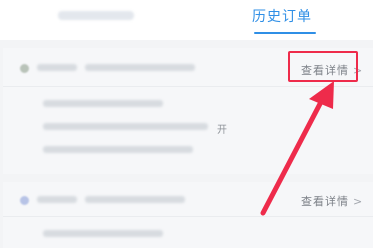 This screenshot has height=248, width=373. I want to click on blurred-tail-text: 开, so click(222, 130).